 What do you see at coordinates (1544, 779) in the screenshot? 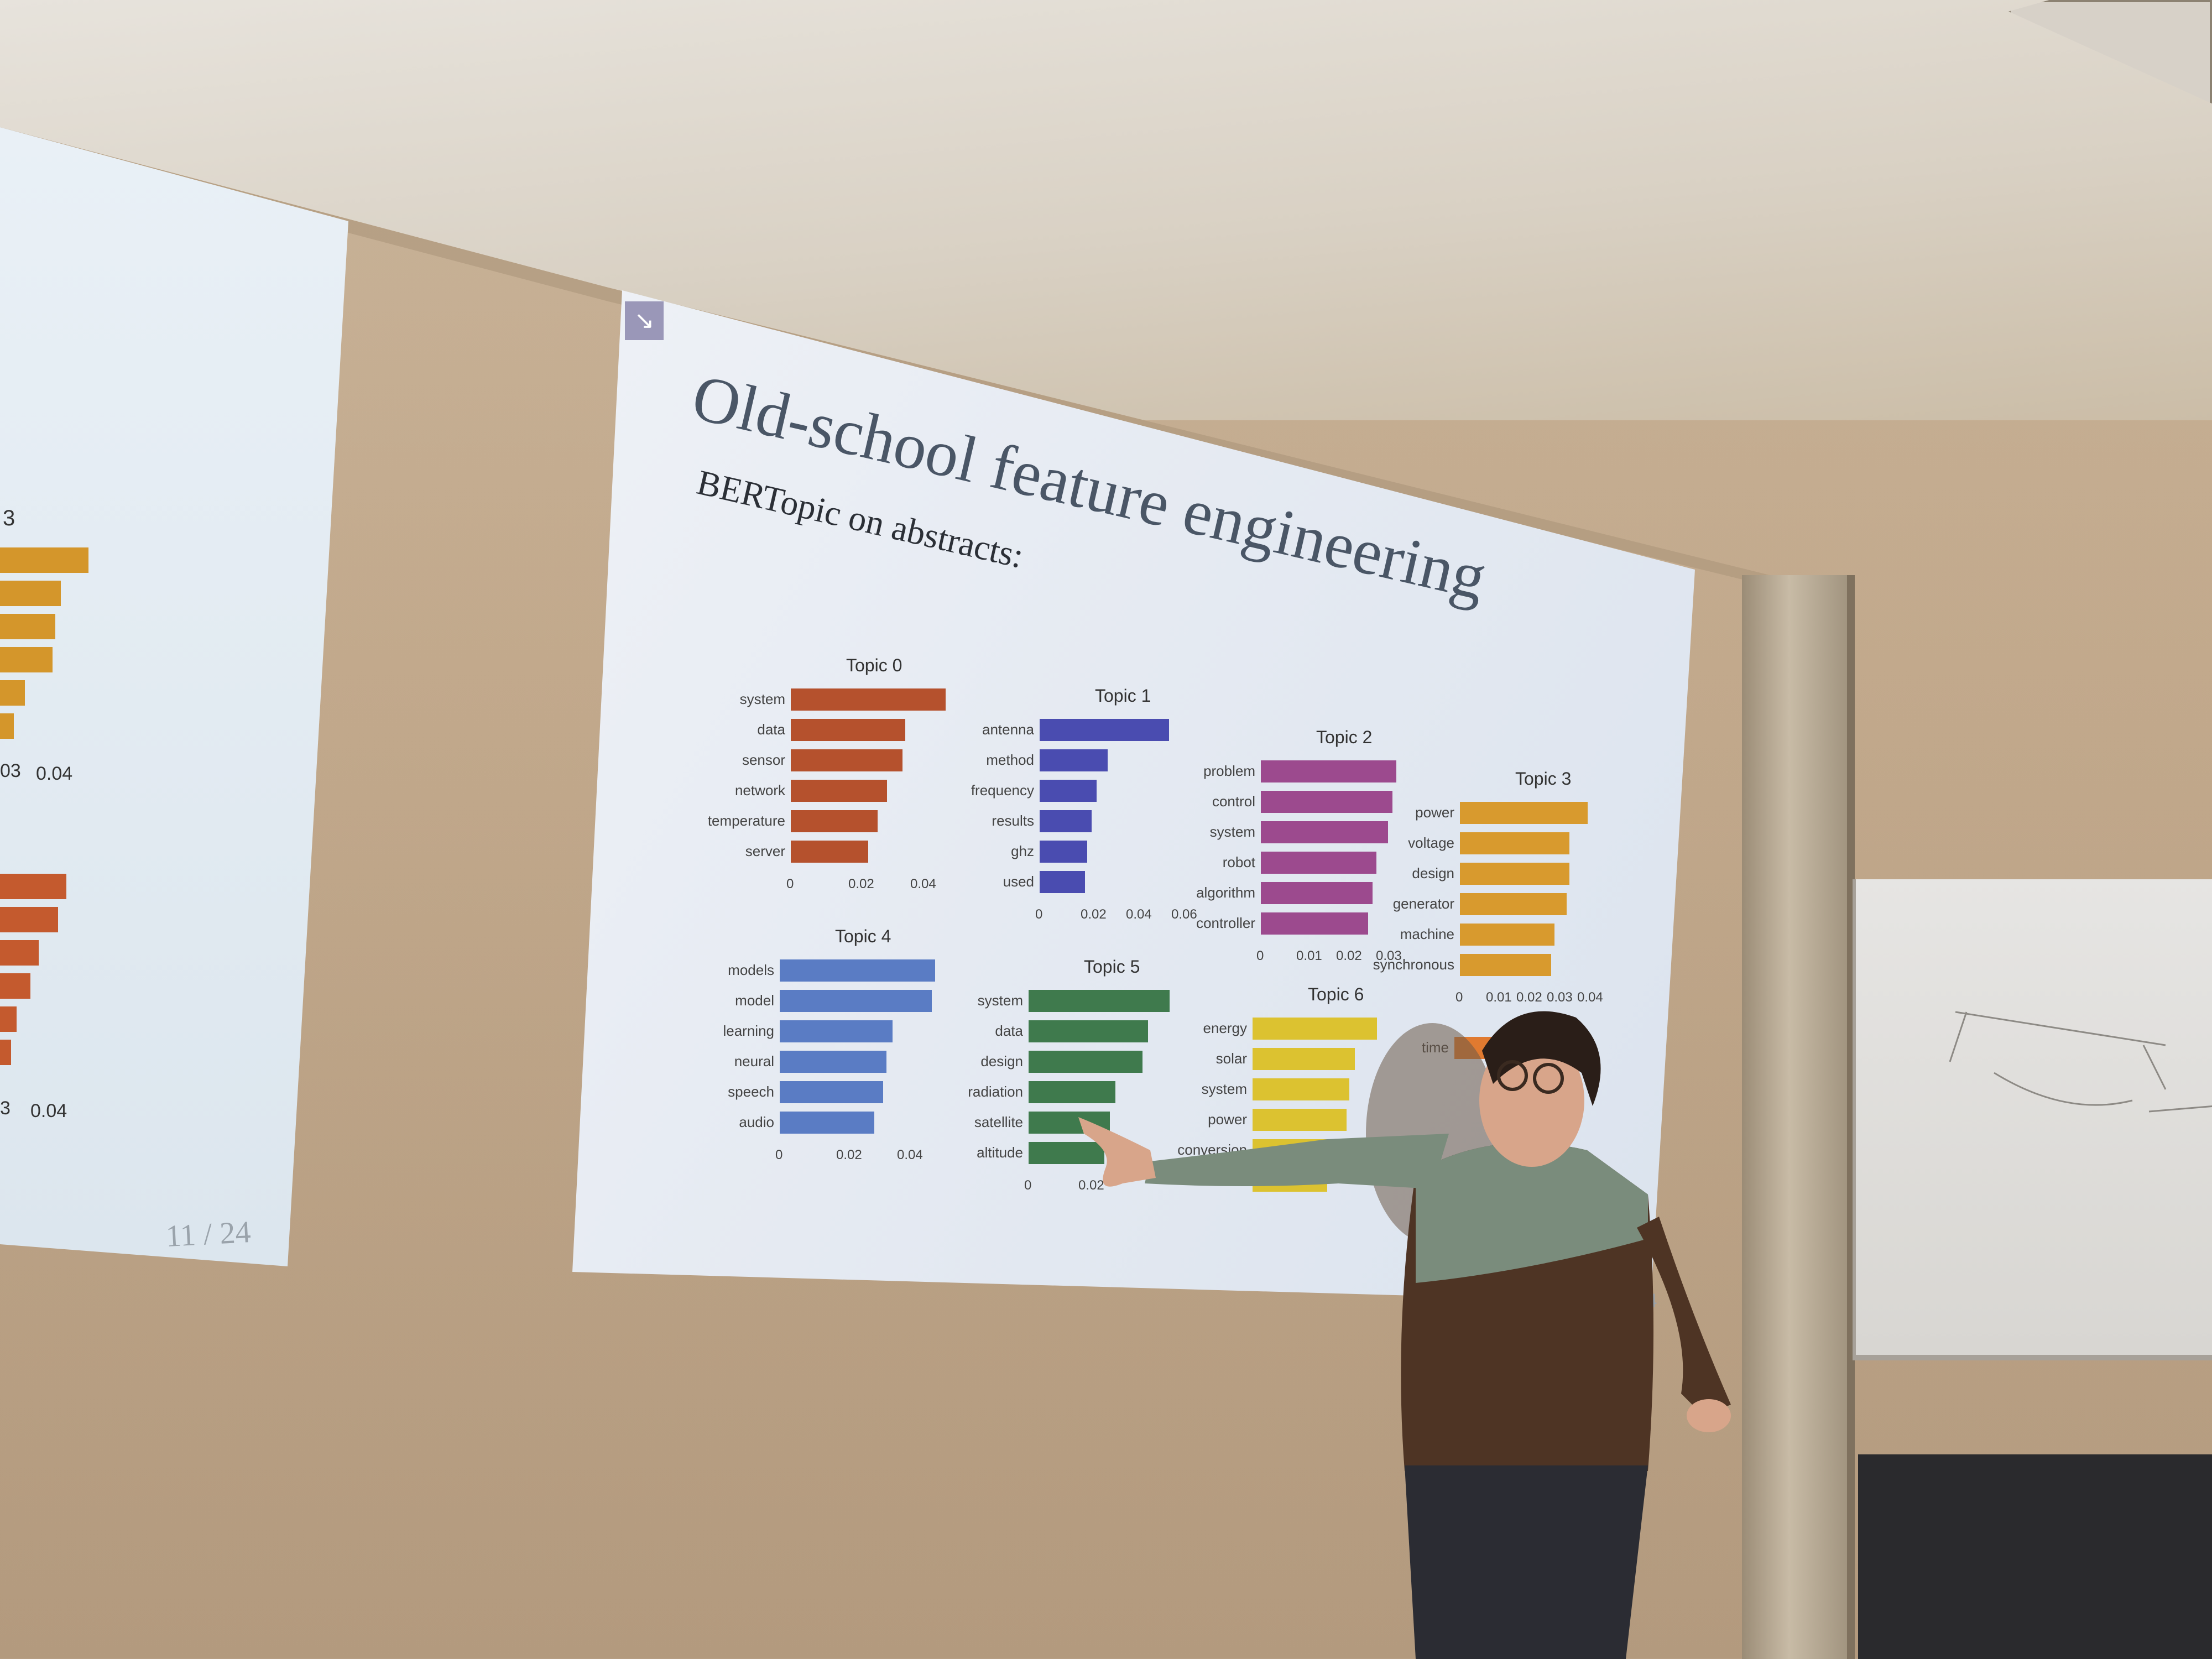
I see `topic-title: Topic 3` at bounding box center [1544, 779].